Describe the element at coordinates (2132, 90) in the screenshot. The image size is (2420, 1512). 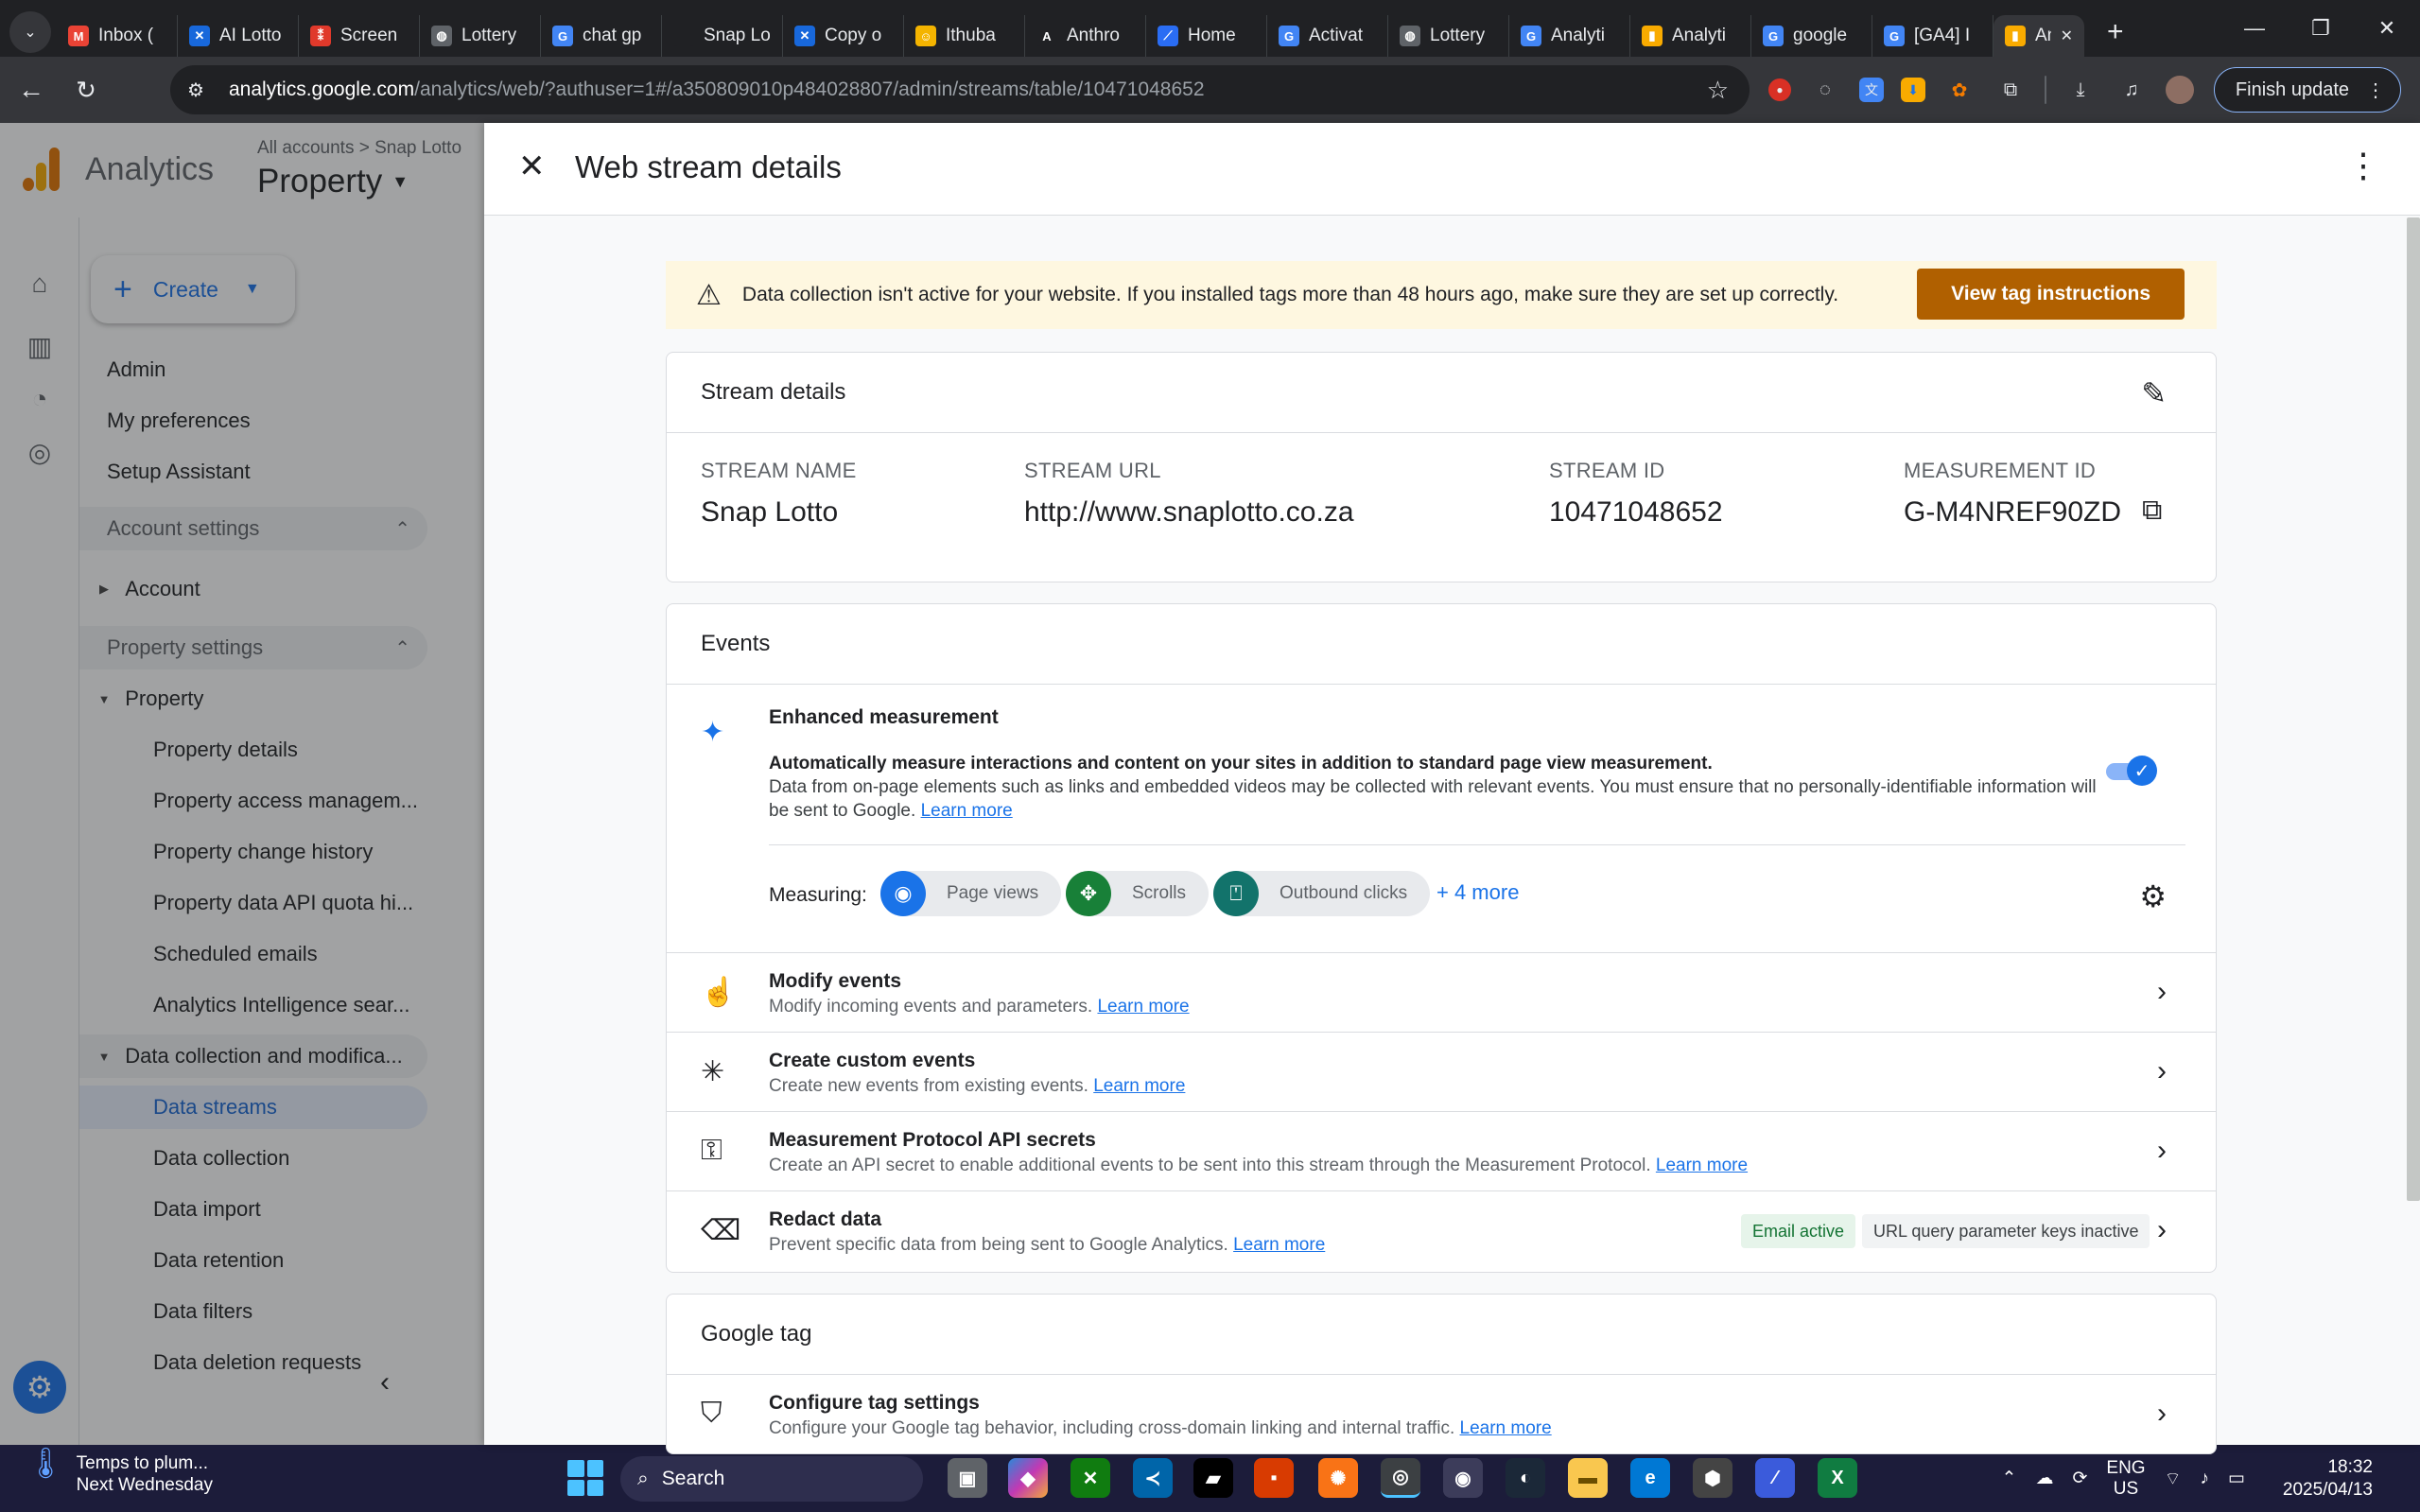
I see `media-controls-icon: ♫` at that location.